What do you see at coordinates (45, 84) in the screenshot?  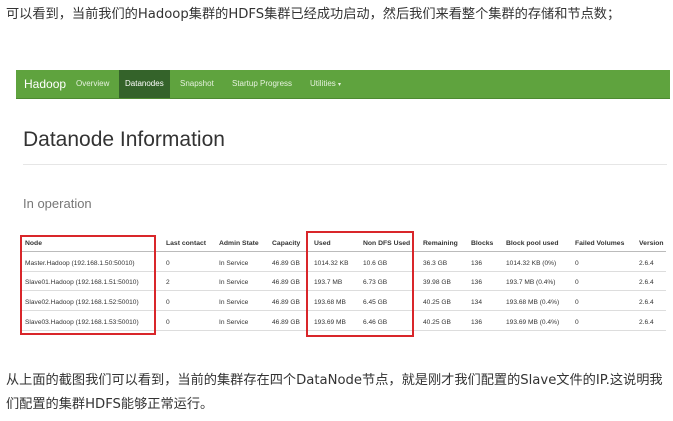 I see `navbar-brand: Hadoop` at bounding box center [45, 84].